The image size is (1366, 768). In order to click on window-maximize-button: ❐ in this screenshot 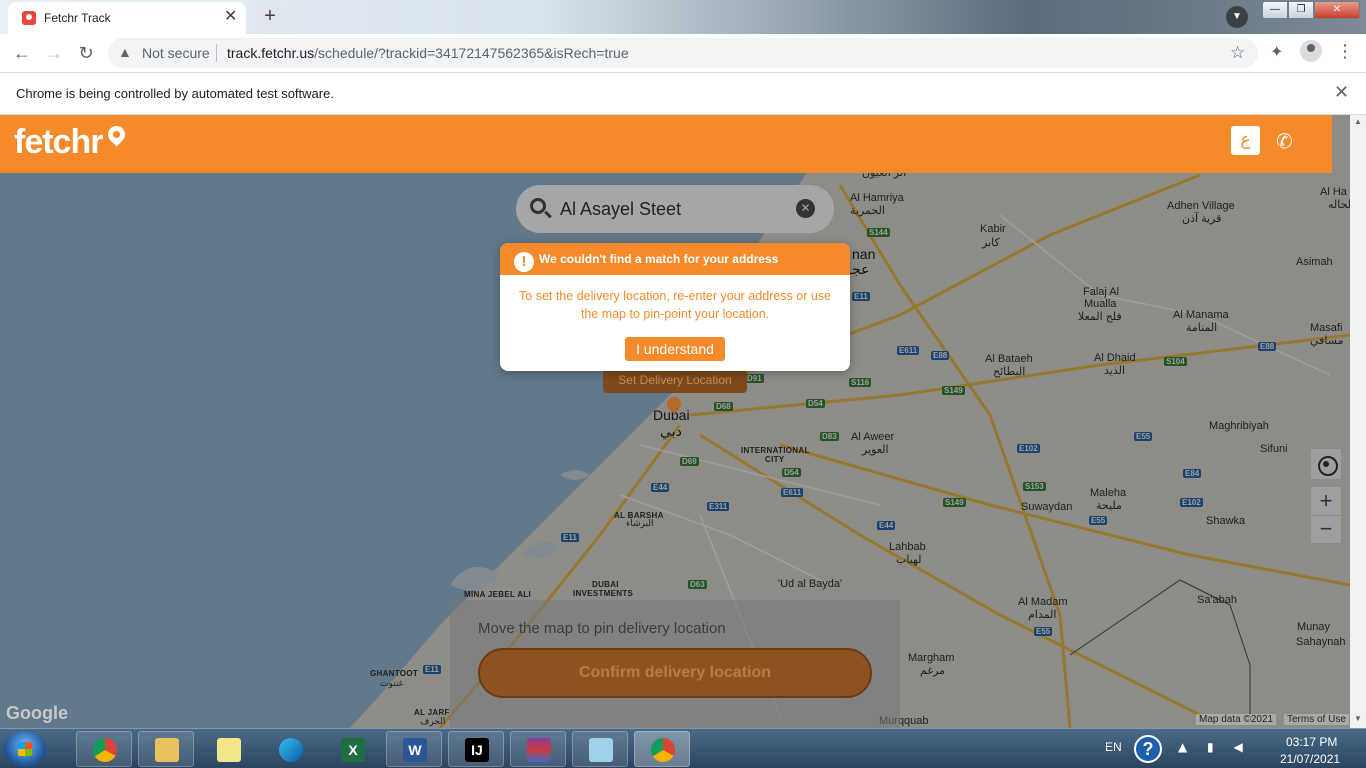, I will do `click(1301, 10)`.